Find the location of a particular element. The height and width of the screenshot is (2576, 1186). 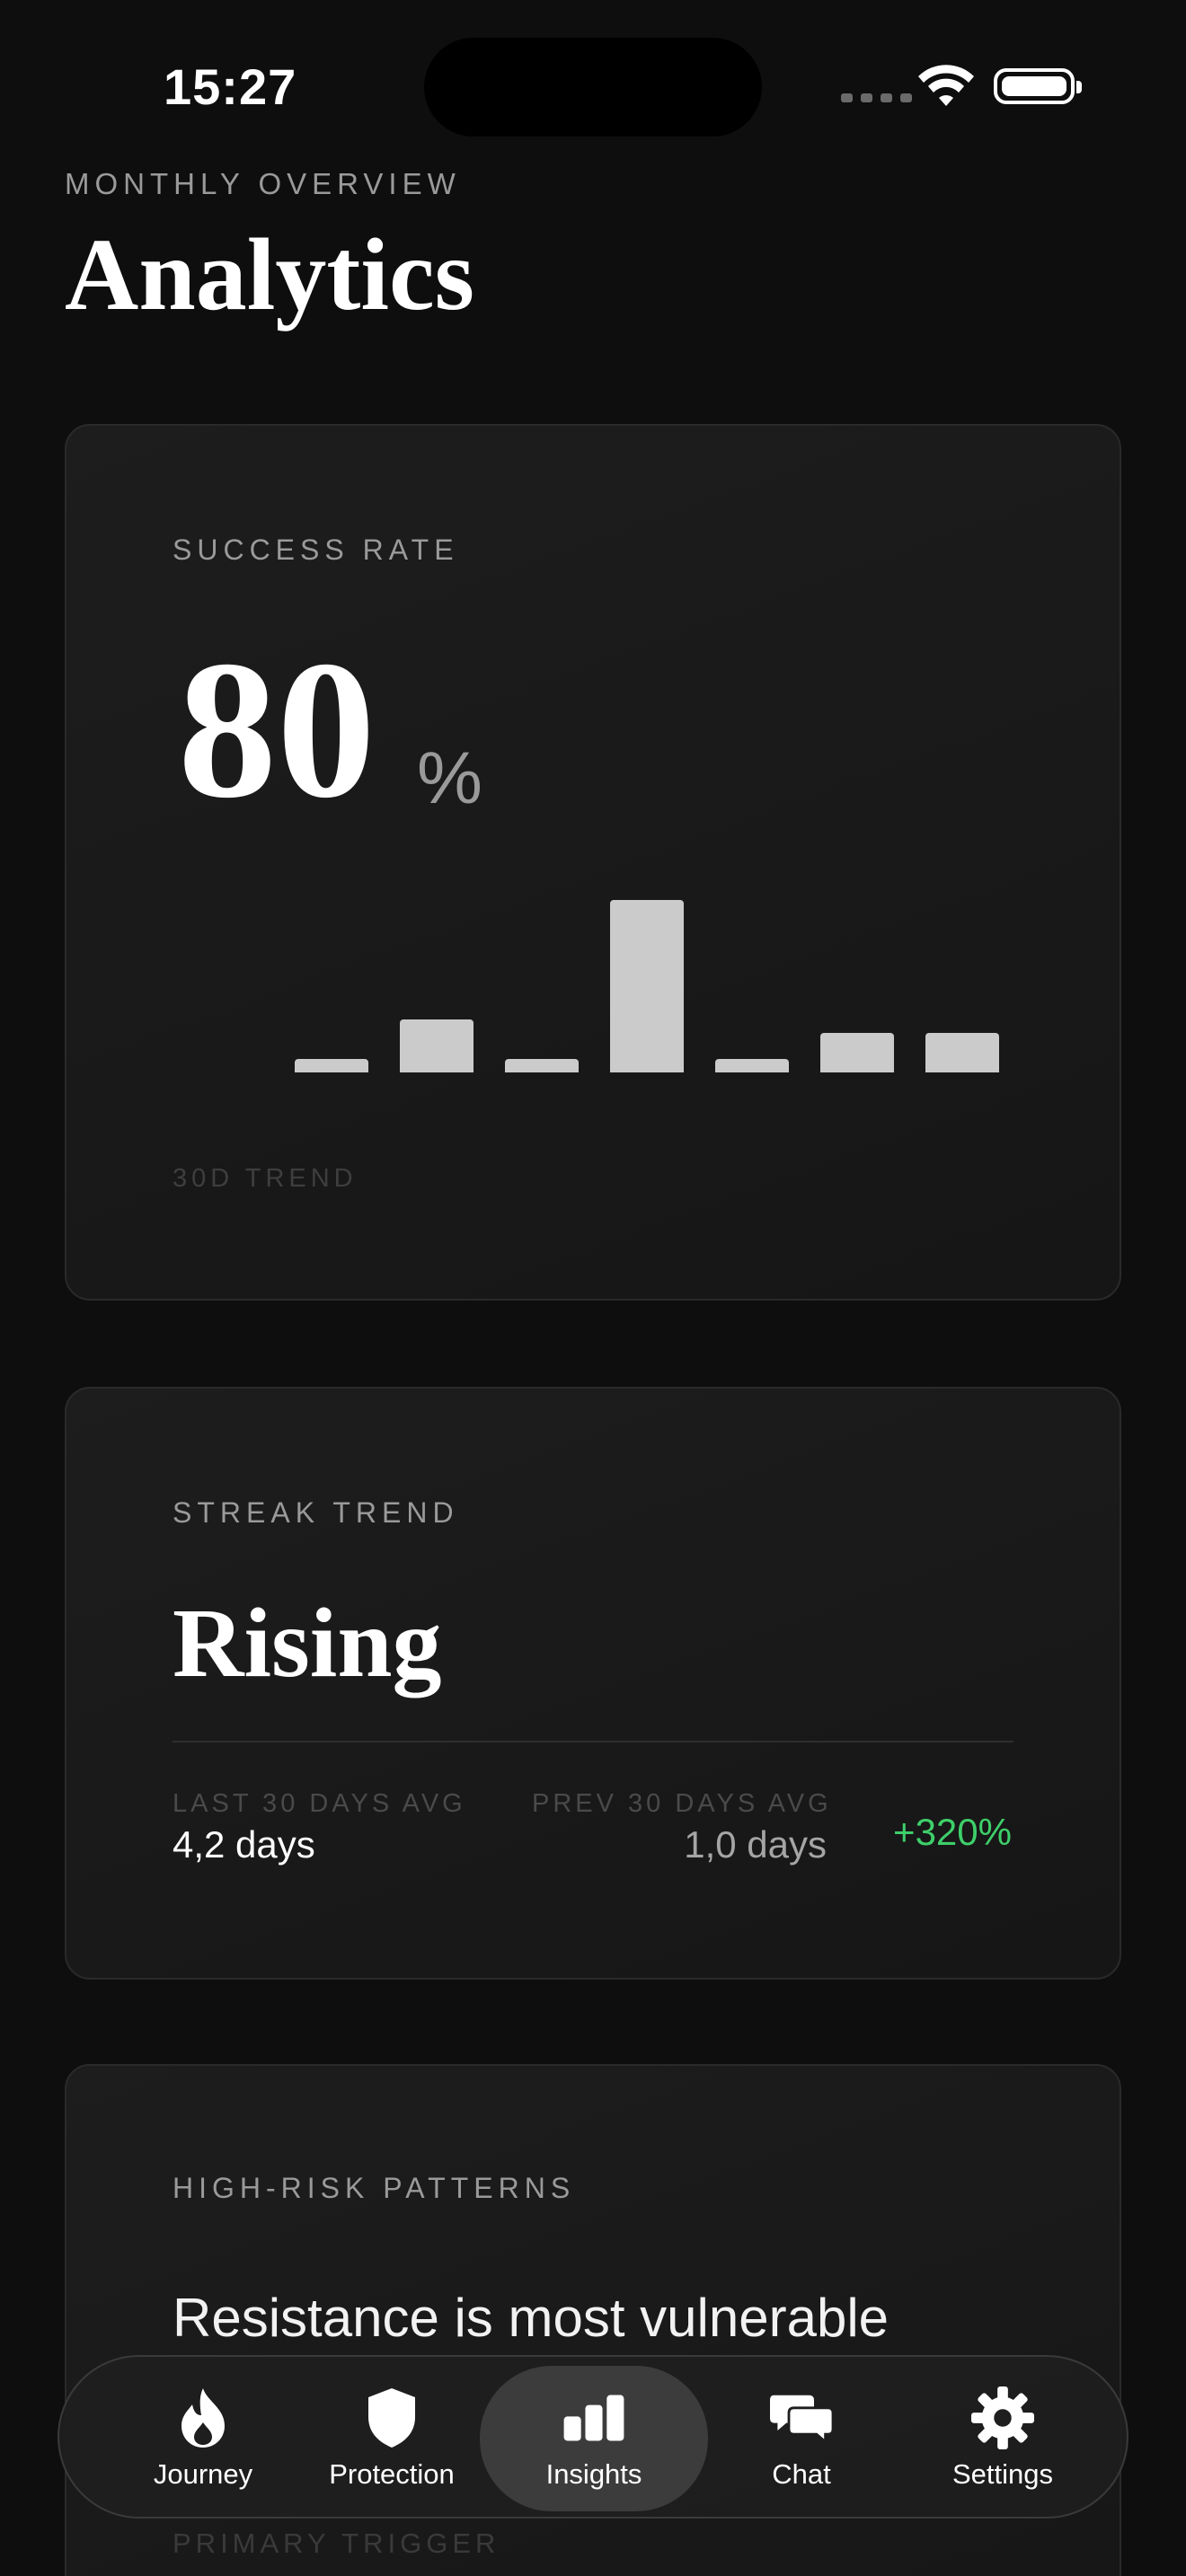

tab-settings: Settings is located at coordinates (1003, 2438).